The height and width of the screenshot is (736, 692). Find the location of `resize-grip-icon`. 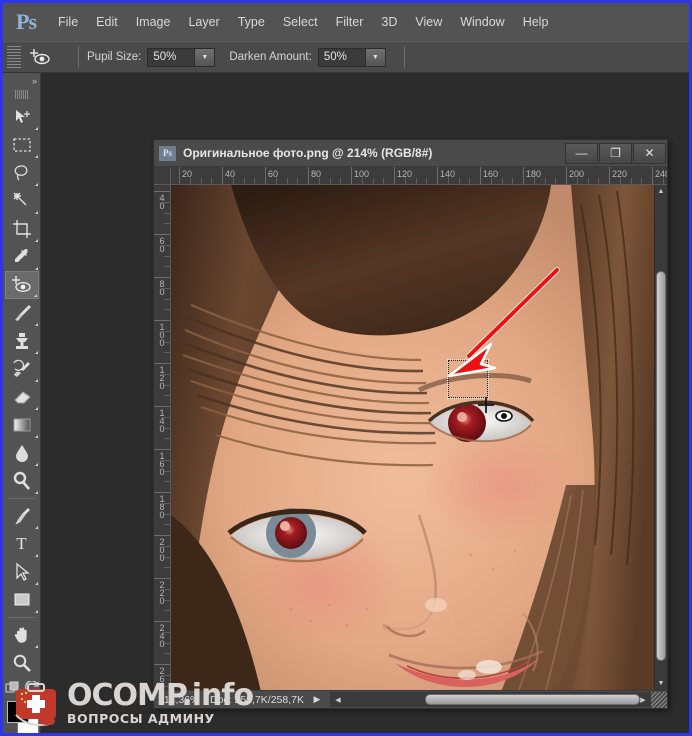

resize-grip-icon is located at coordinates (659, 699).